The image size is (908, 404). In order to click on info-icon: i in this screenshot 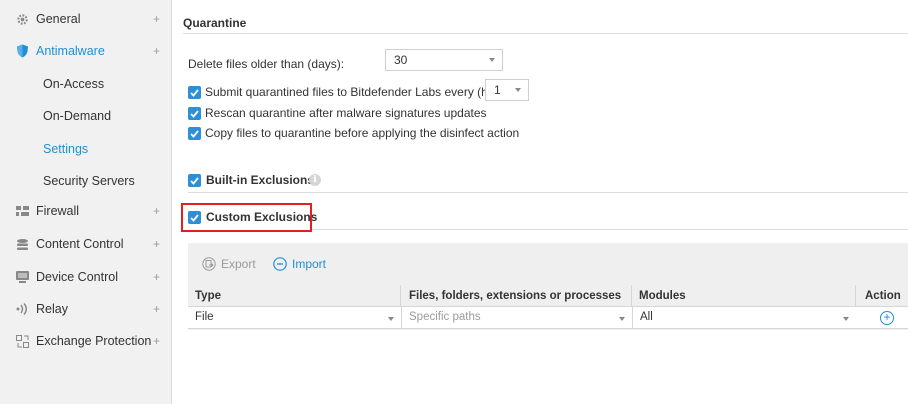, I will do `click(315, 180)`.